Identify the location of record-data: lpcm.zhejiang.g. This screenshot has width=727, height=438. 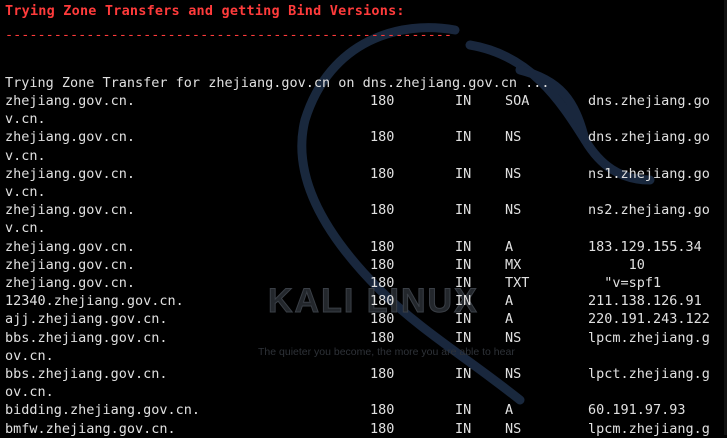
(649, 337).